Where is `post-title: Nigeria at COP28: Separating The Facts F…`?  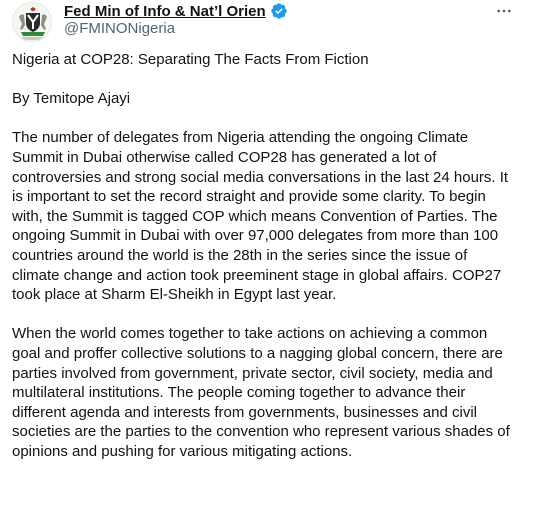 post-title: Nigeria at COP28: Separating The Facts F… is located at coordinates (190, 59).